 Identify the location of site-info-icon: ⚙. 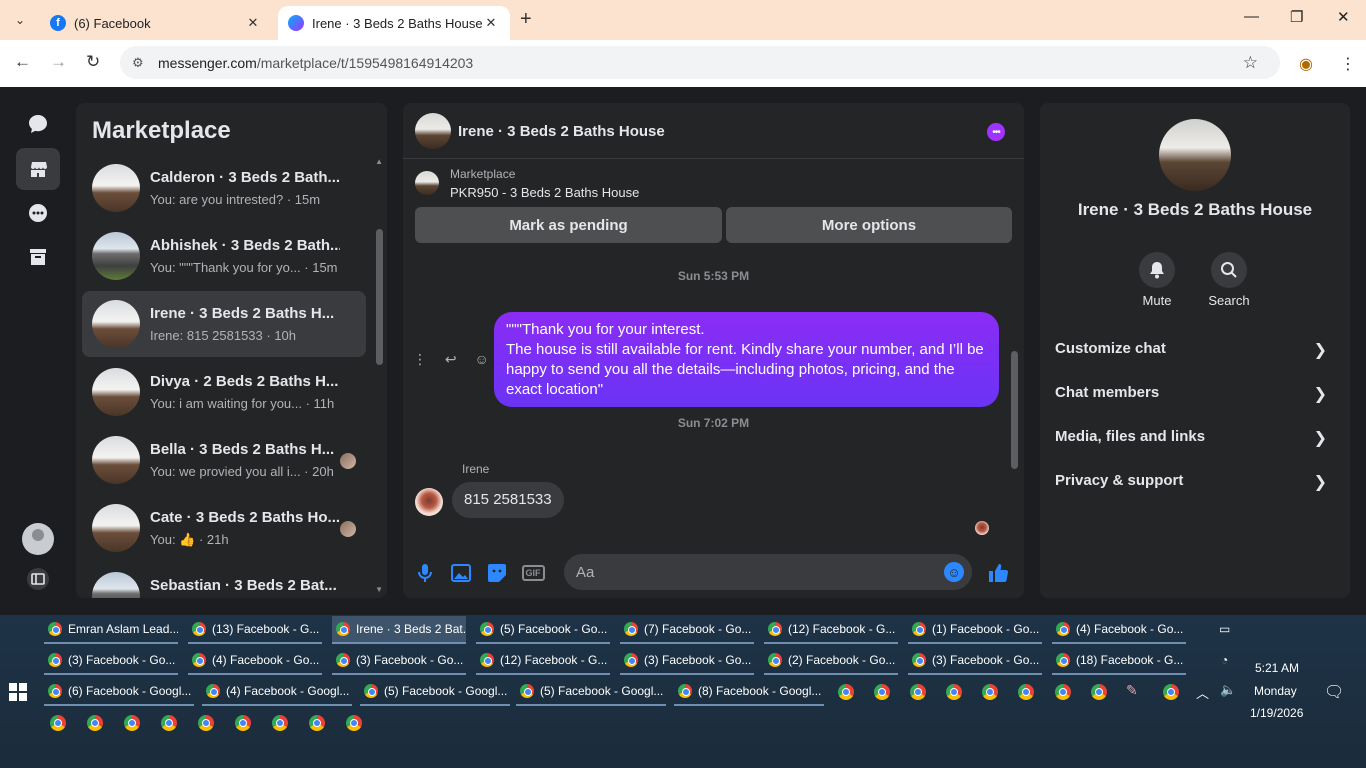
(141, 63).